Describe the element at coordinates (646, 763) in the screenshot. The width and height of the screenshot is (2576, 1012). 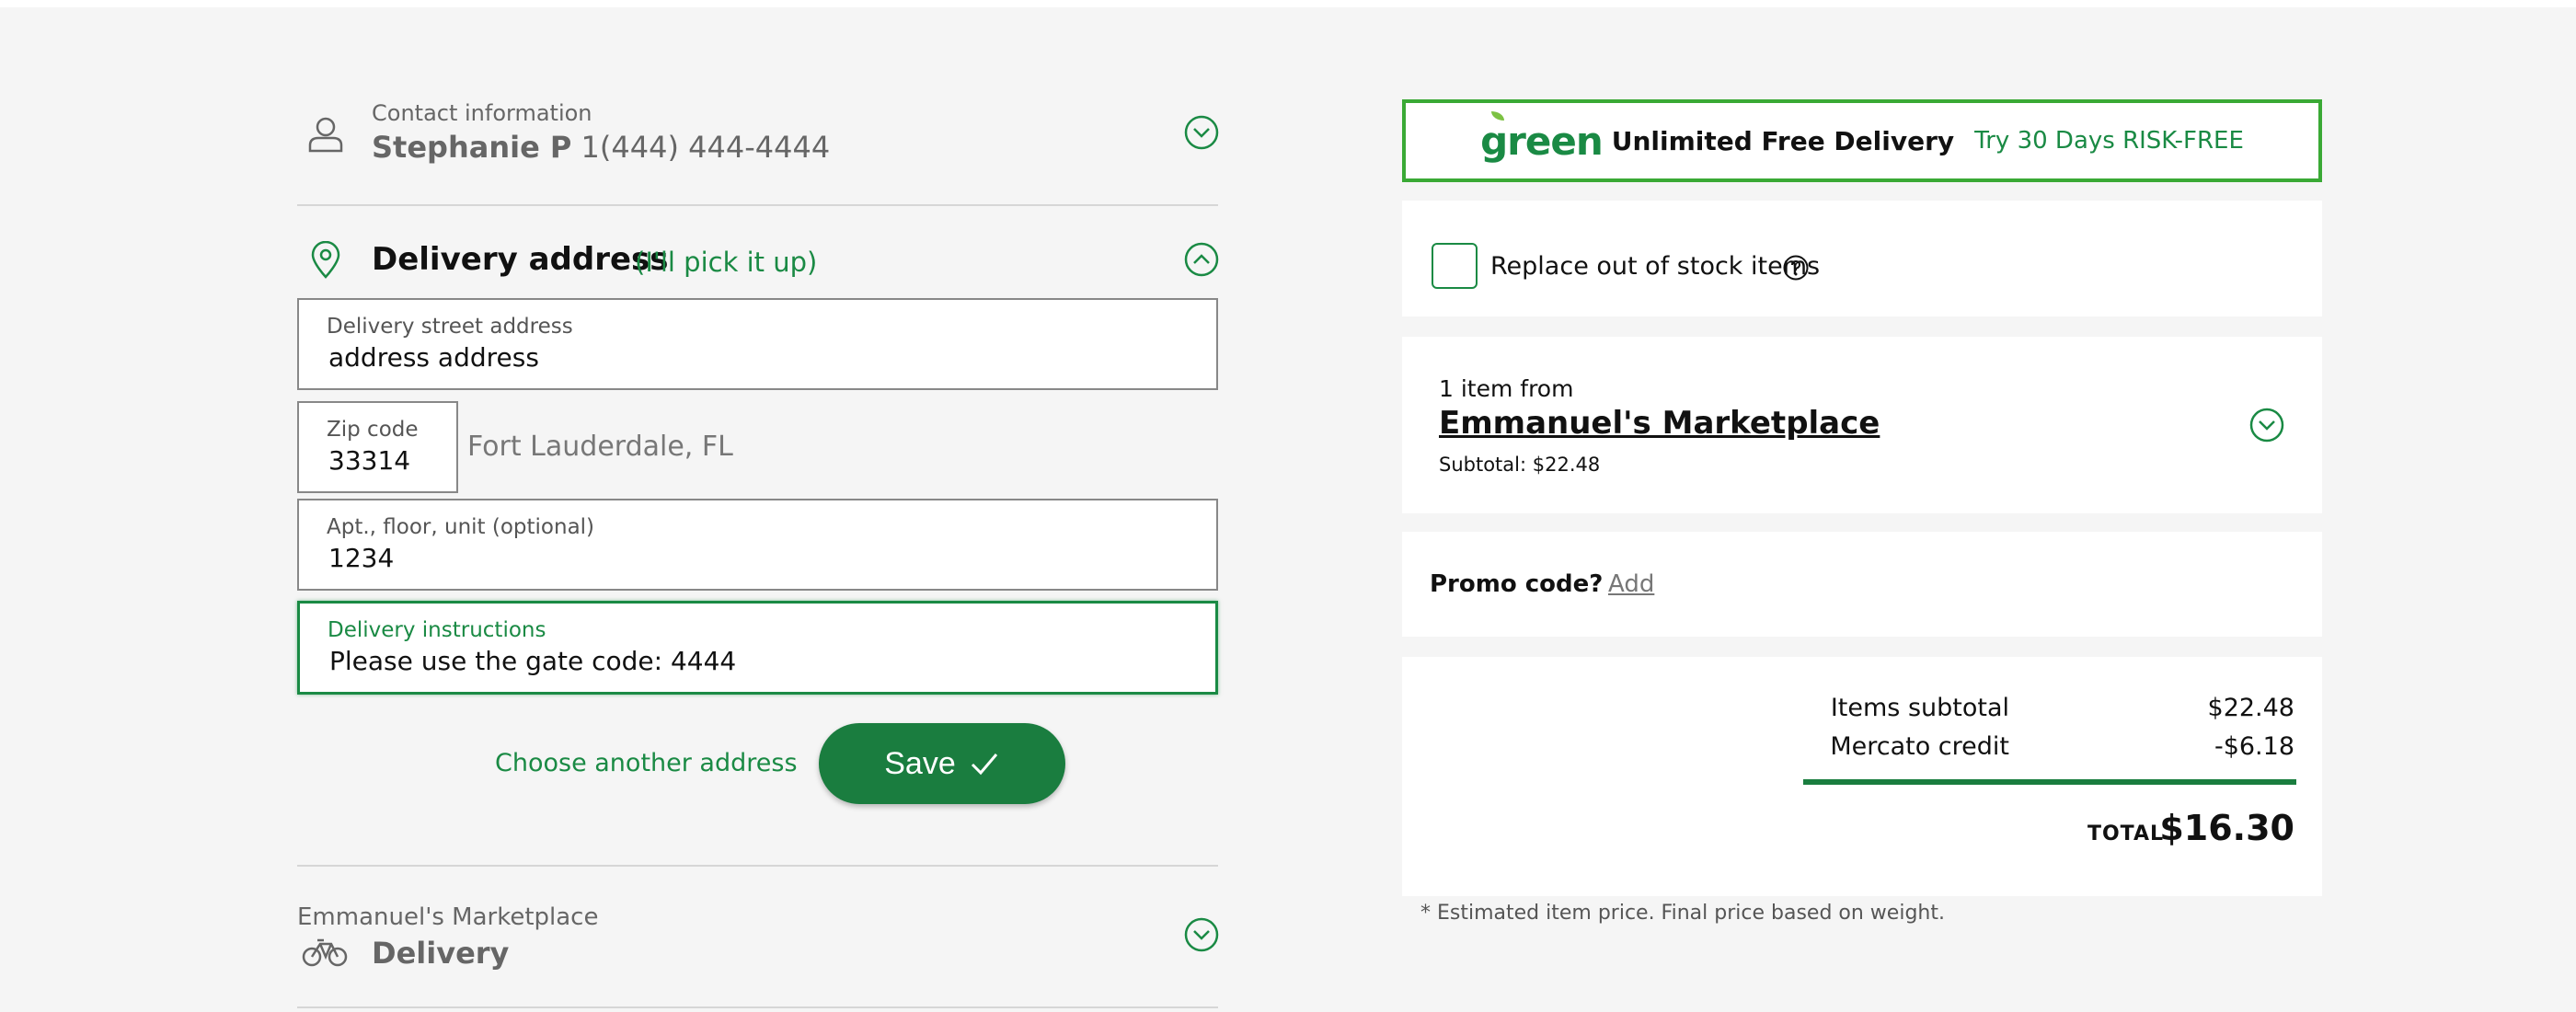
I see `choose-another-address-link: Choose another address` at that location.